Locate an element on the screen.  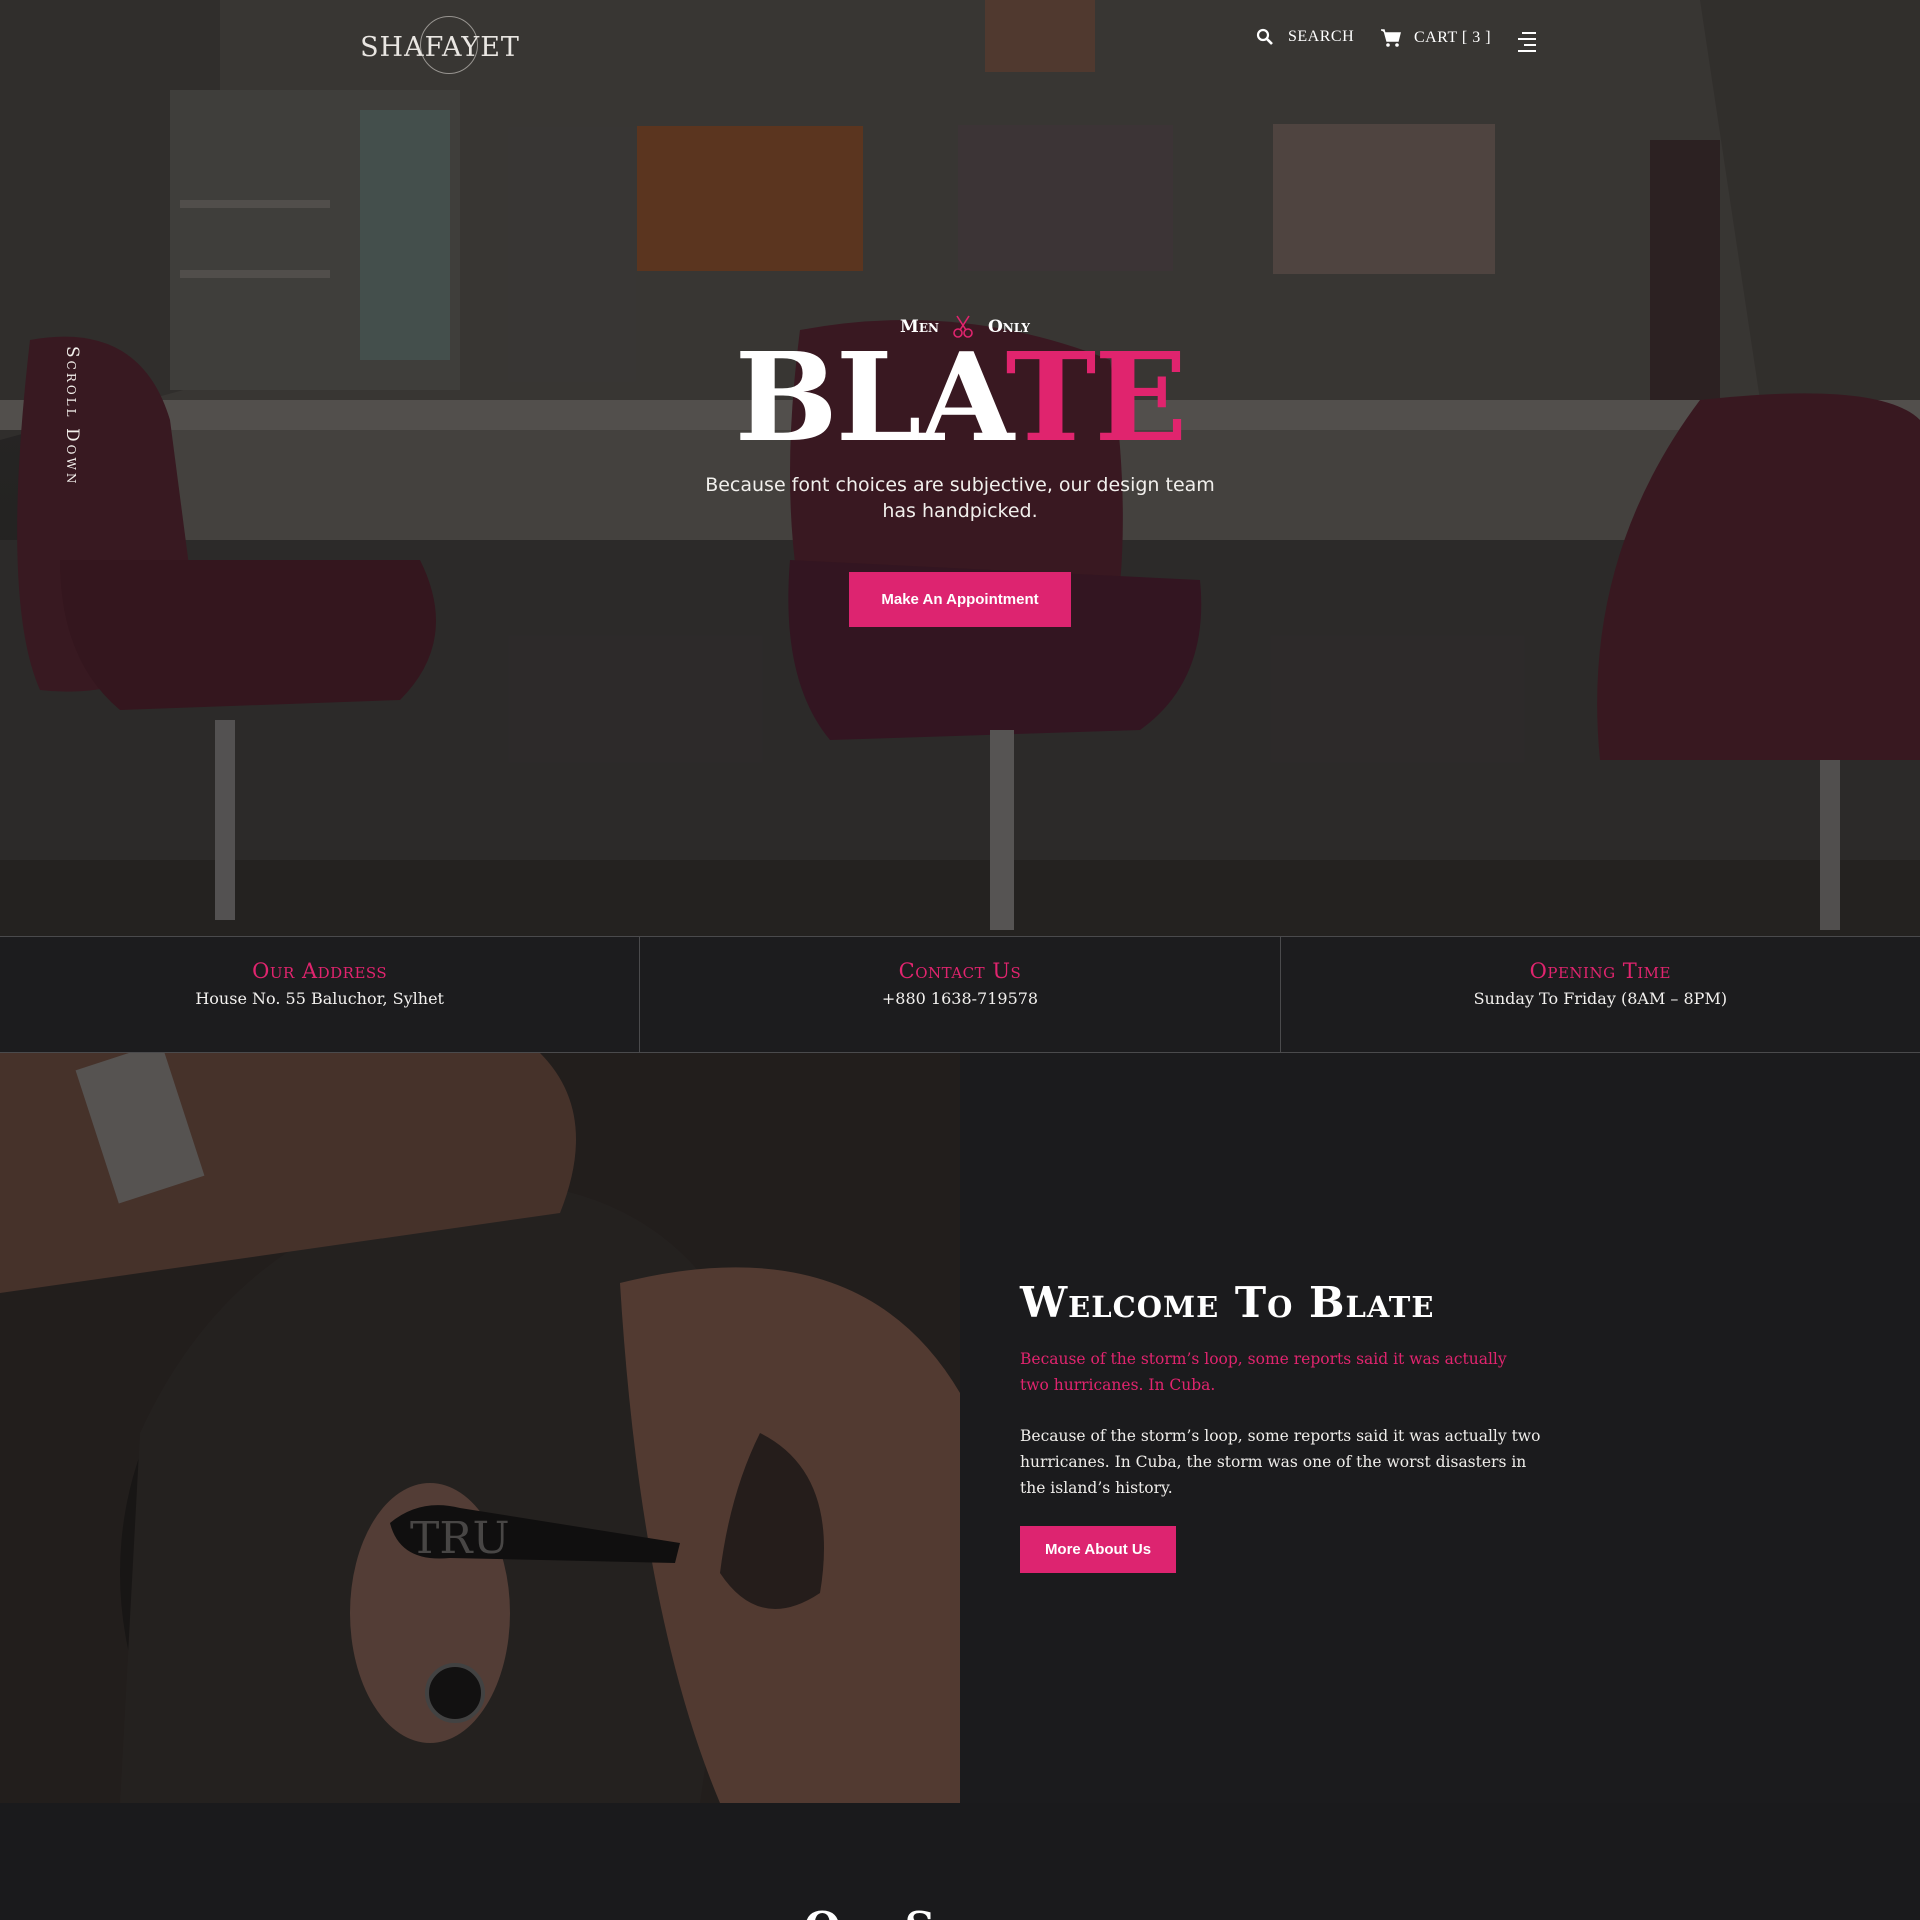
menu-lines-icon is located at coordinates (1527, 42).